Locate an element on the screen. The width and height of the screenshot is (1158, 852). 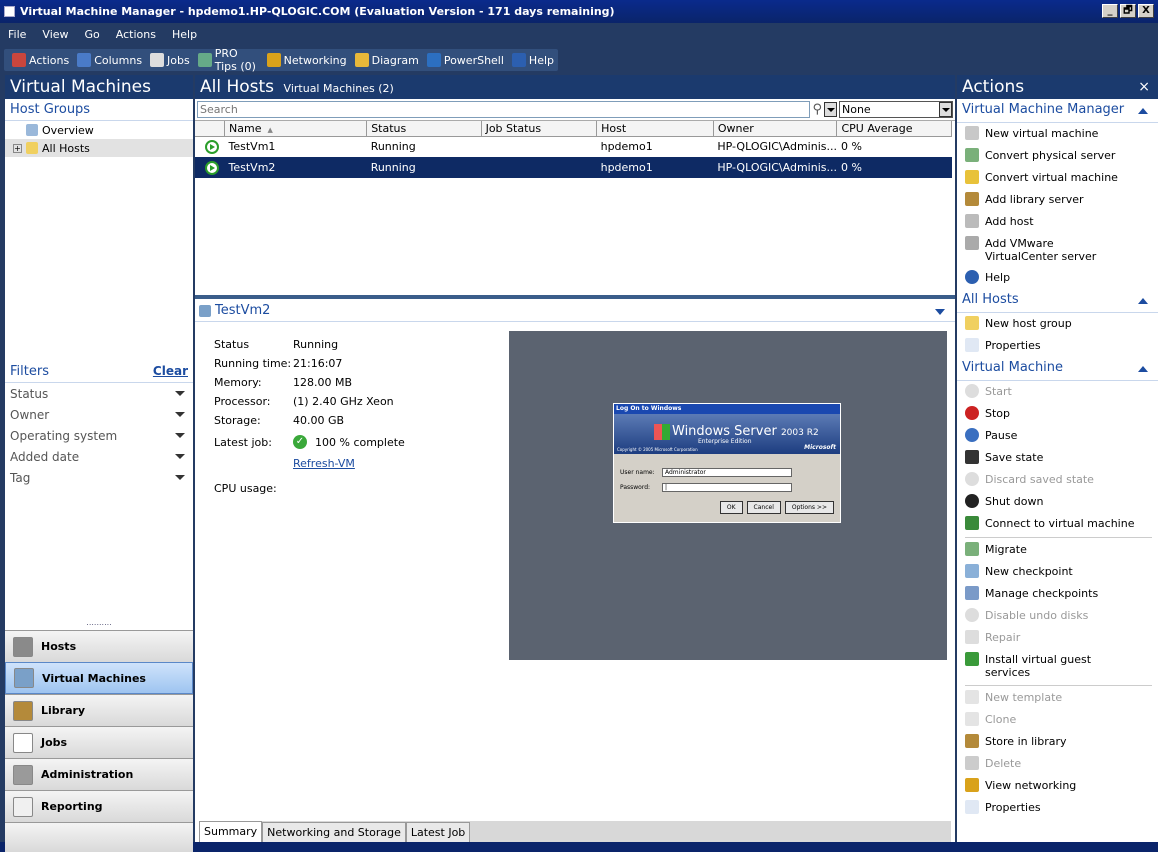
tab-networking-and-storage: Networking and Storage is located at coordinates (334, 832).